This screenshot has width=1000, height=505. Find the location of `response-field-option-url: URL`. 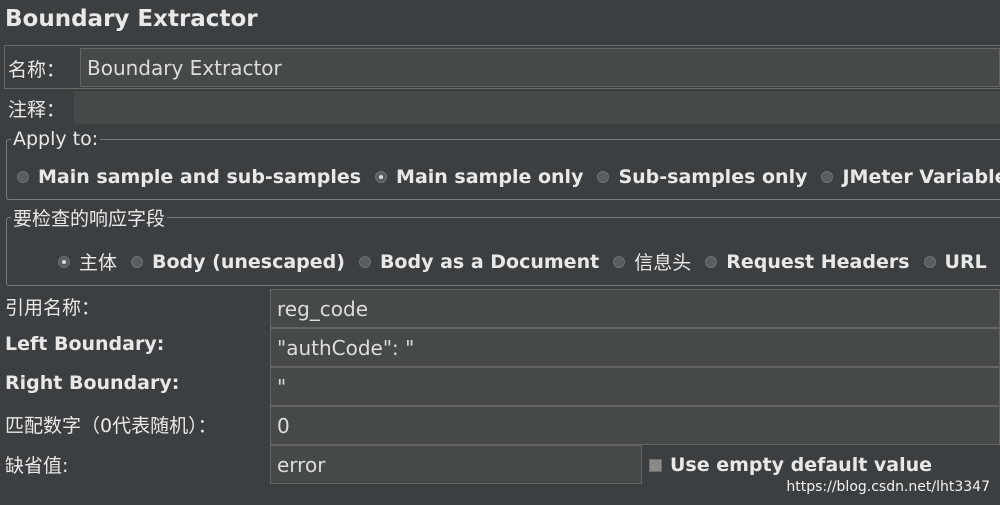

response-field-option-url: URL is located at coordinates (955, 261).